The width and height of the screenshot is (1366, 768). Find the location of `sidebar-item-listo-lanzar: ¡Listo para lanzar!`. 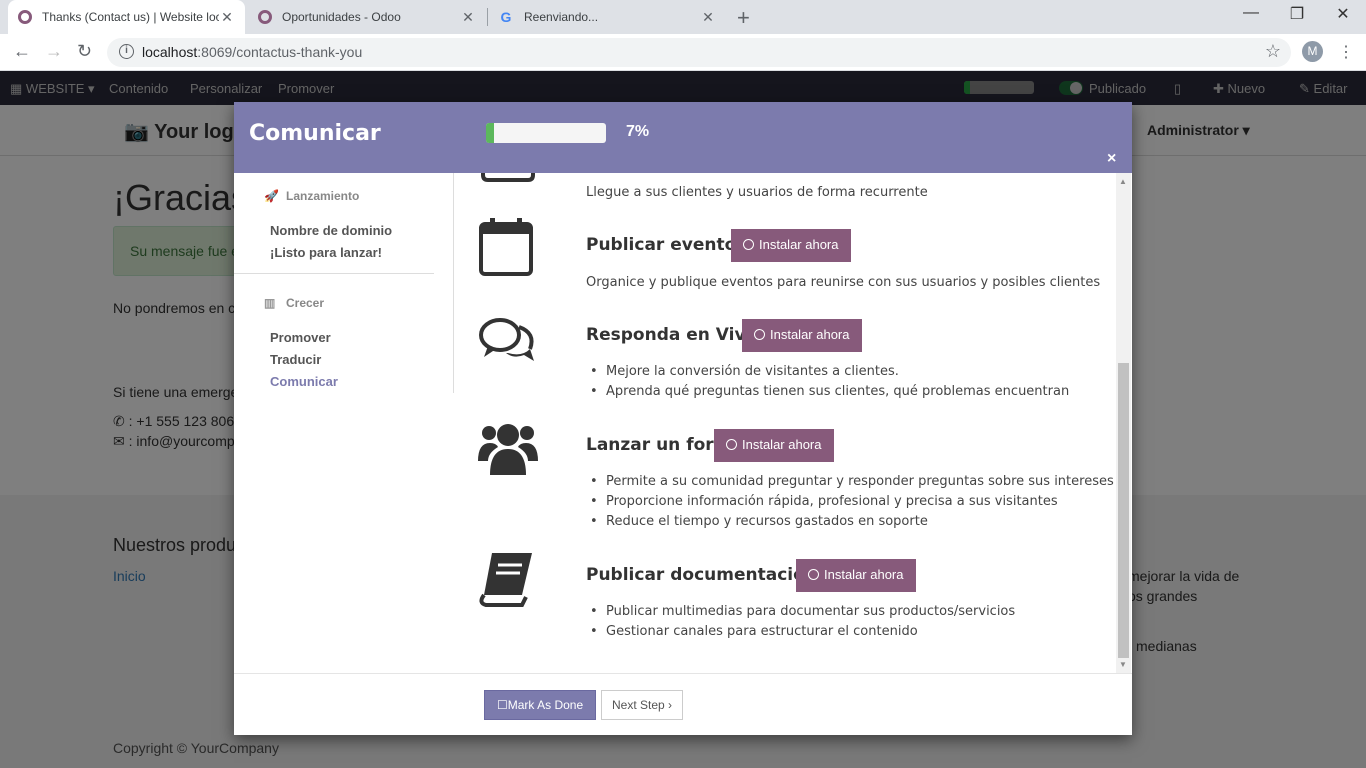

sidebar-item-listo-lanzar: ¡Listo para lanzar! is located at coordinates (326, 252).